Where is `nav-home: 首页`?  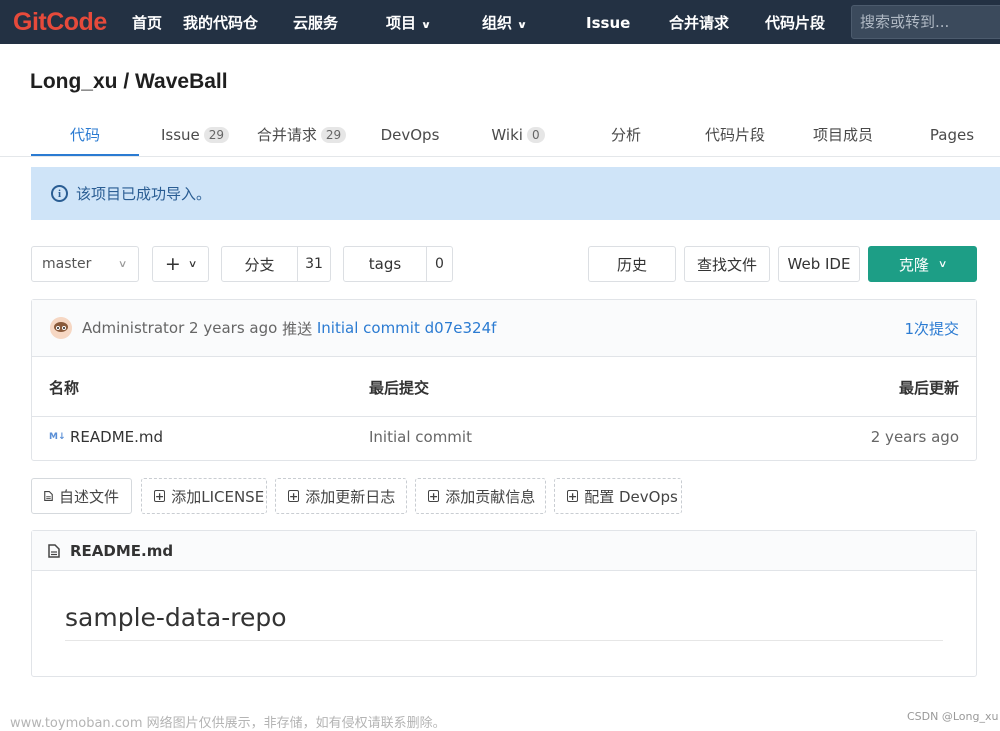 nav-home: 首页 is located at coordinates (147, 22).